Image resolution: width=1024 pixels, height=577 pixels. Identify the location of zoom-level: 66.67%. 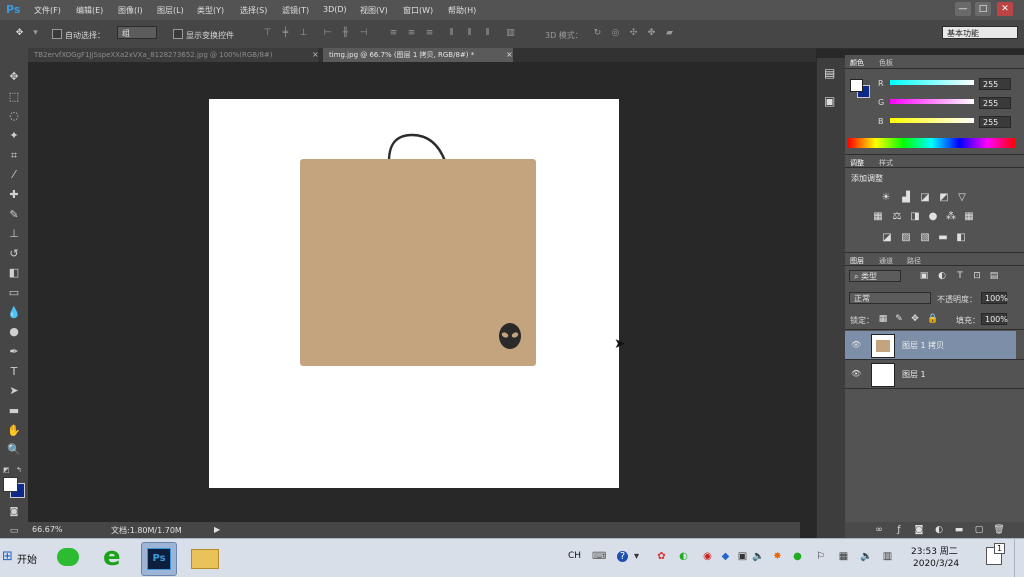
(47, 529).